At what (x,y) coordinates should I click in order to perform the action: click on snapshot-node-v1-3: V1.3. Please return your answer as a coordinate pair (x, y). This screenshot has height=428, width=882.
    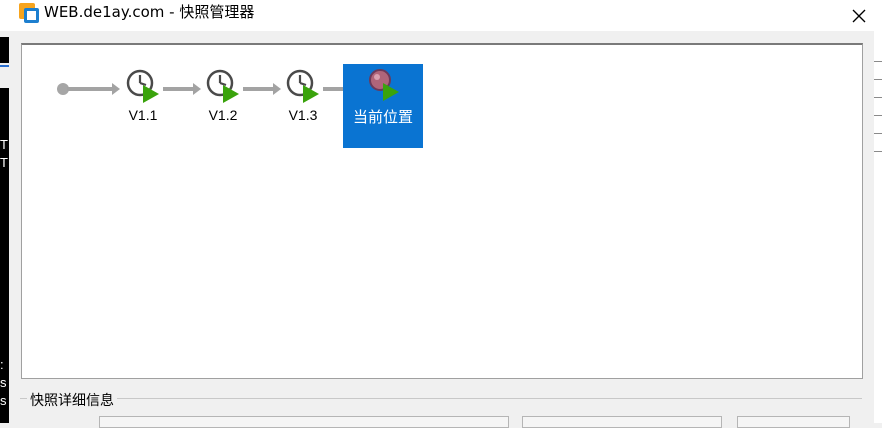
    Looking at the image, I should click on (303, 107).